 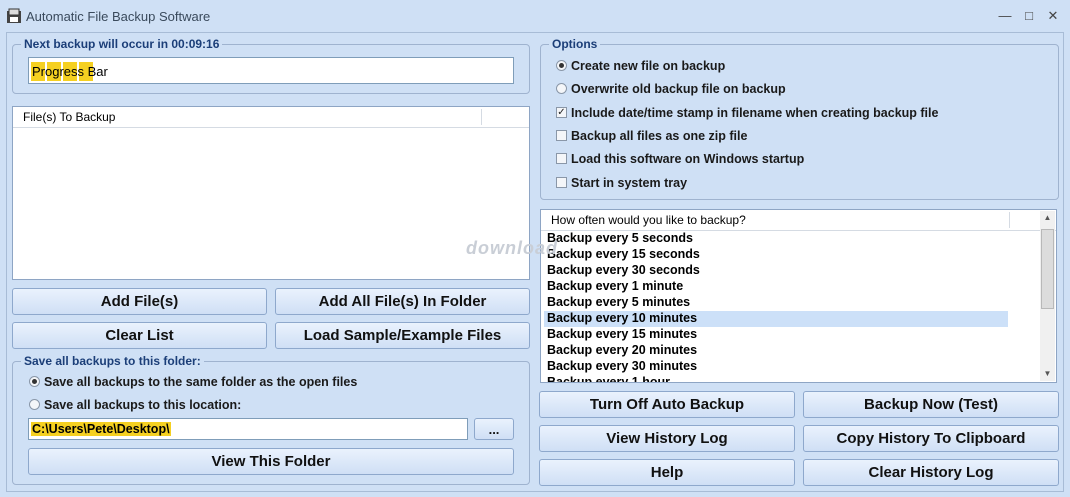 What do you see at coordinates (248, 429) in the screenshot?
I see `save-path-input: C:\Users\Pete\Desktop\` at bounding box center [248, 429].